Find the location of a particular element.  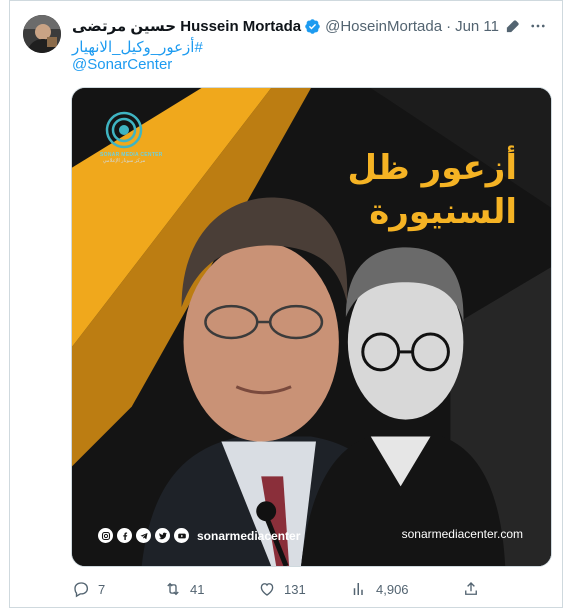

views-count: 4,906 is located at coordinates (392, 589).